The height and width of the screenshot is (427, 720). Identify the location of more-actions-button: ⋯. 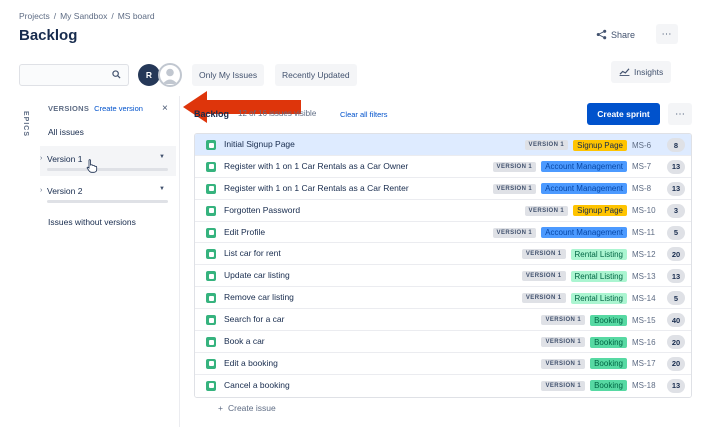
(667, 34).